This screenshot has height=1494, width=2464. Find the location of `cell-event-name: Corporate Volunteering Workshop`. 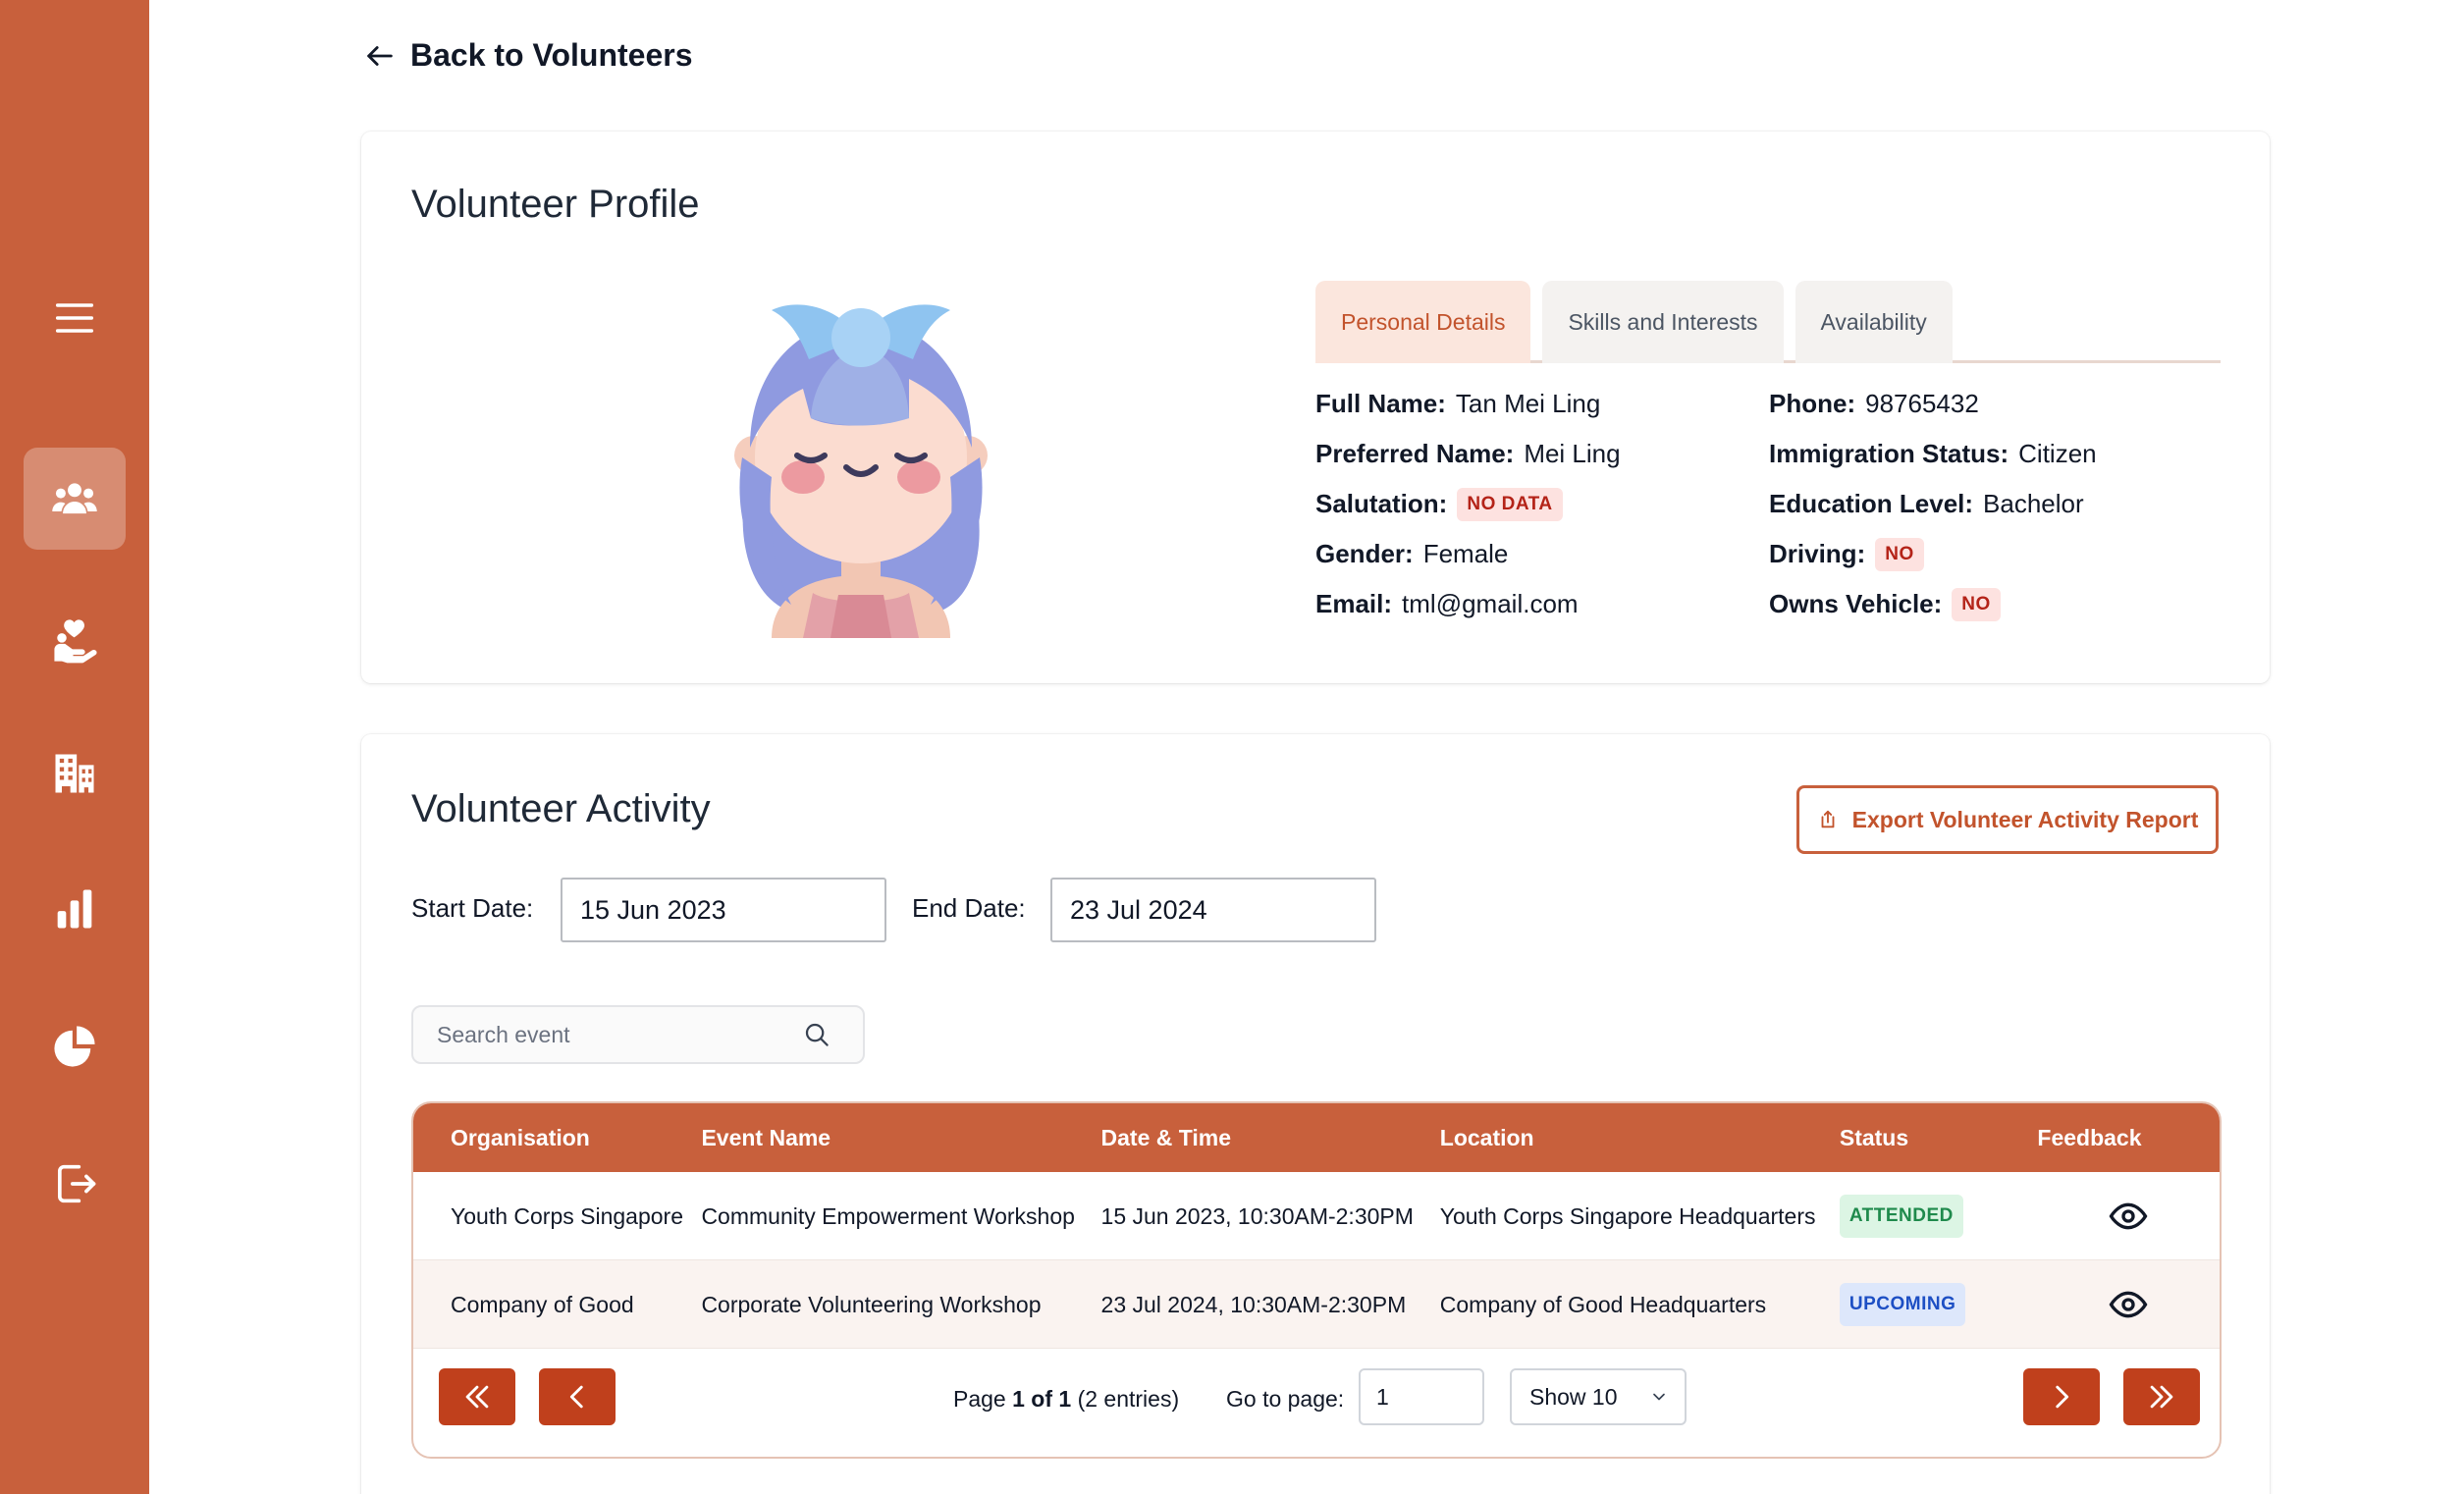

cell-event-name: Corporate Volunteering Workshop is located at coordinates (871, 1304).